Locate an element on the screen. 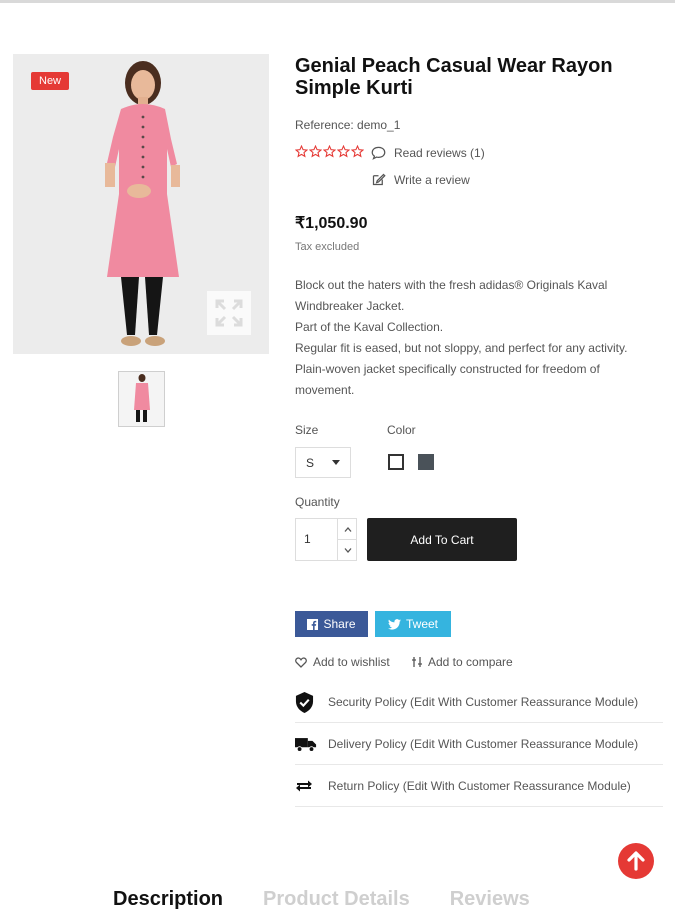 The image size is (675, 911). color-label: Color is located at coordinates (401, 430).